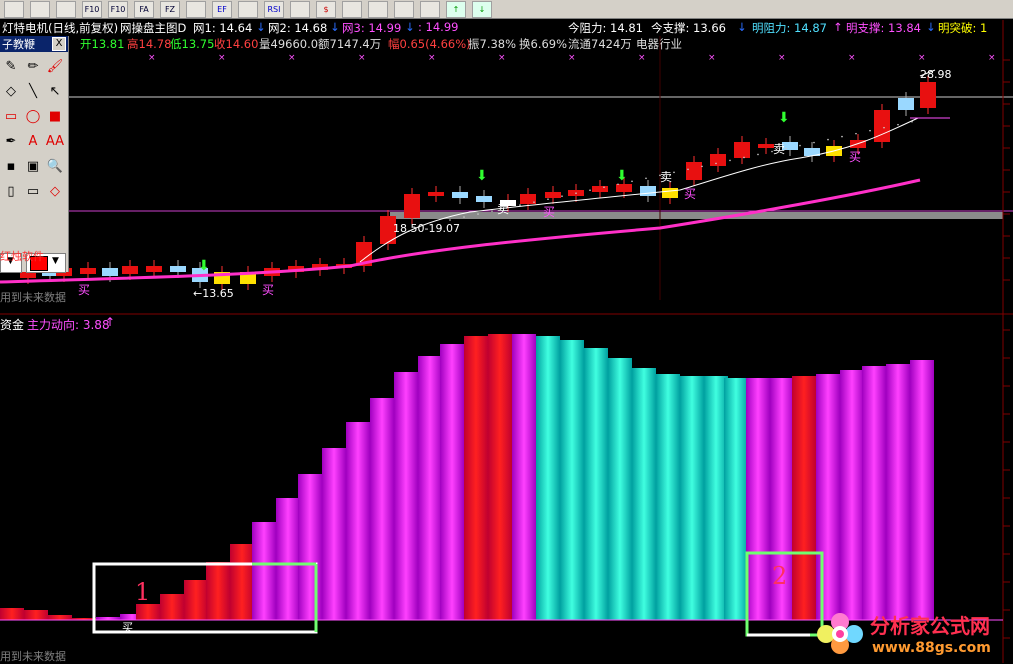  Describe the element at coordinates (33, 141) in the screenshot. I see `text-icon: A` at that location.